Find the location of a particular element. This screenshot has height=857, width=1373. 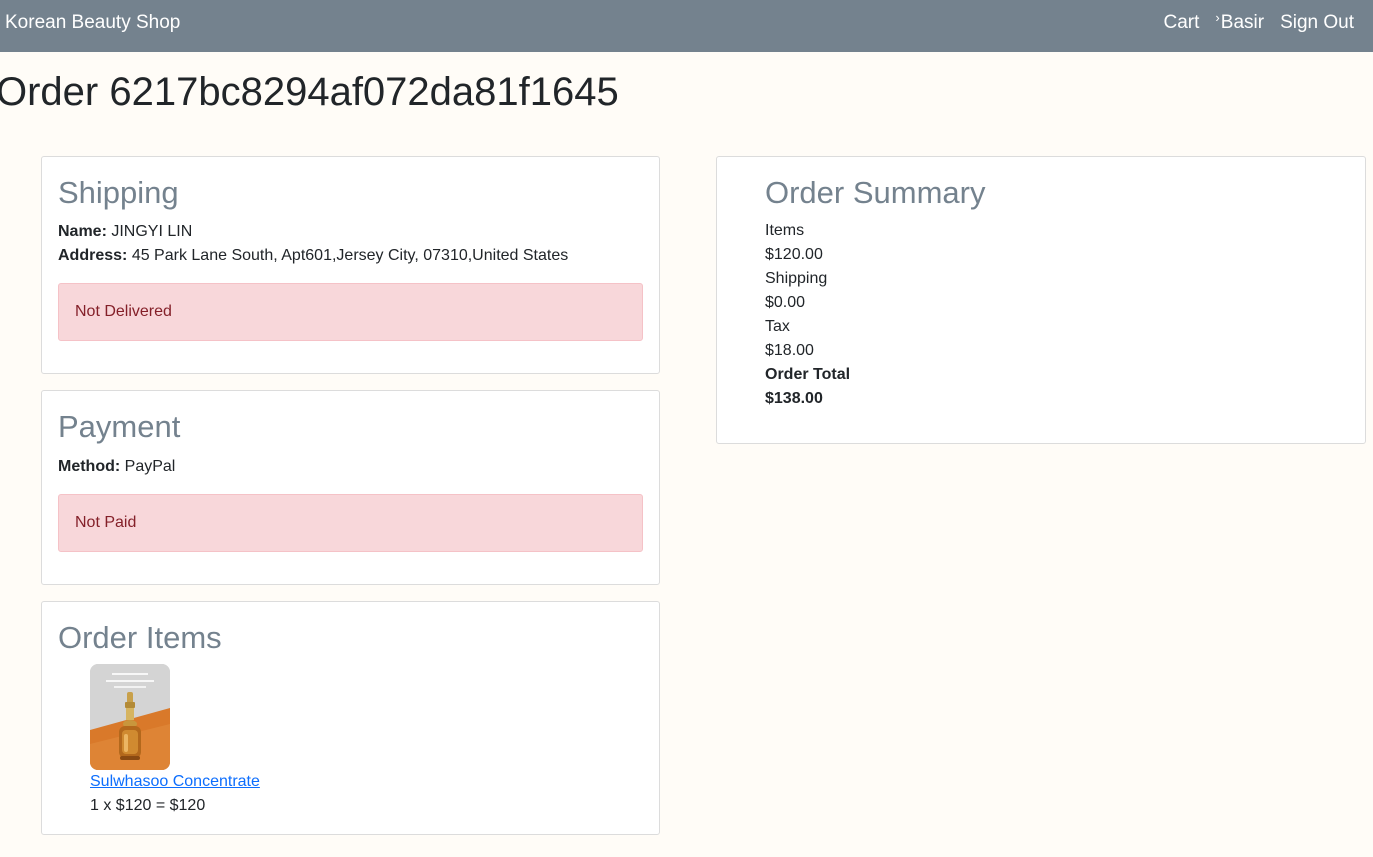

cart-link: Cart is located at coordinates (1182, 23).